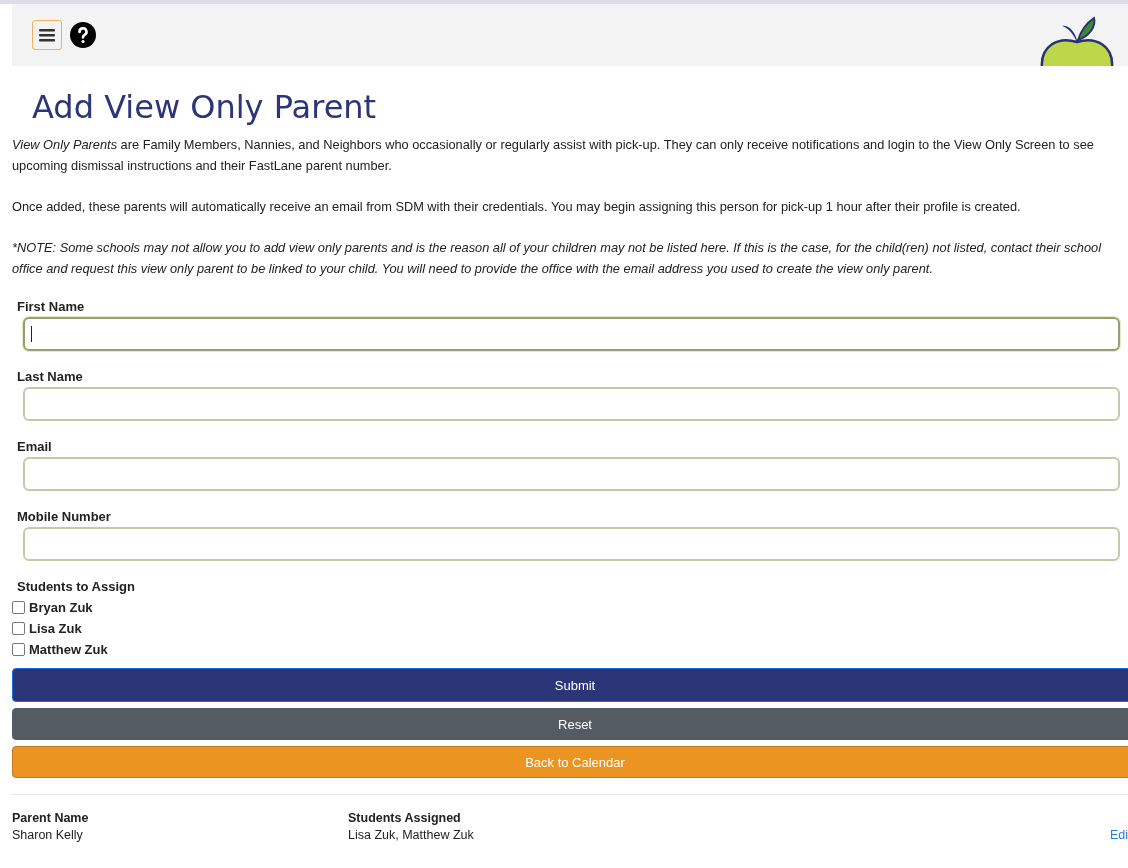  I want to click on submit-button: Submit, so click(570, 685).